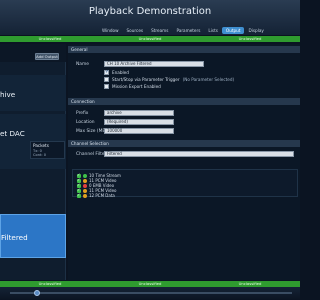 This screenshot has width=320, height=300. I want to click on enabled-checkbox, so click(106, 72).